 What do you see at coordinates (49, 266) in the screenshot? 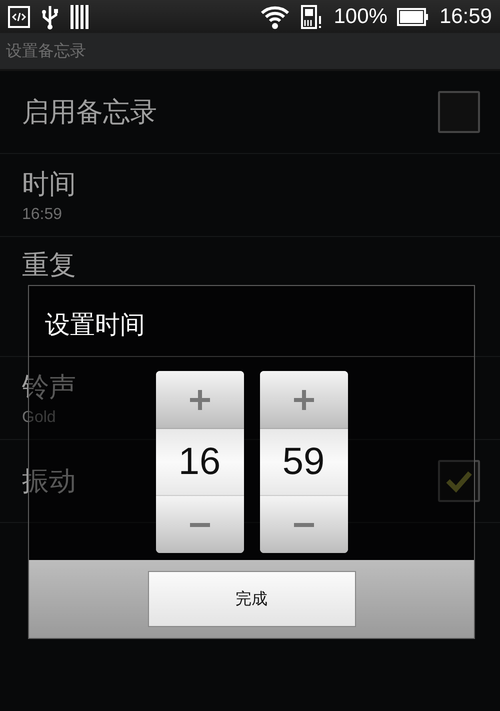
I see `setting-title: 重复` at bounding box center [49, 266].